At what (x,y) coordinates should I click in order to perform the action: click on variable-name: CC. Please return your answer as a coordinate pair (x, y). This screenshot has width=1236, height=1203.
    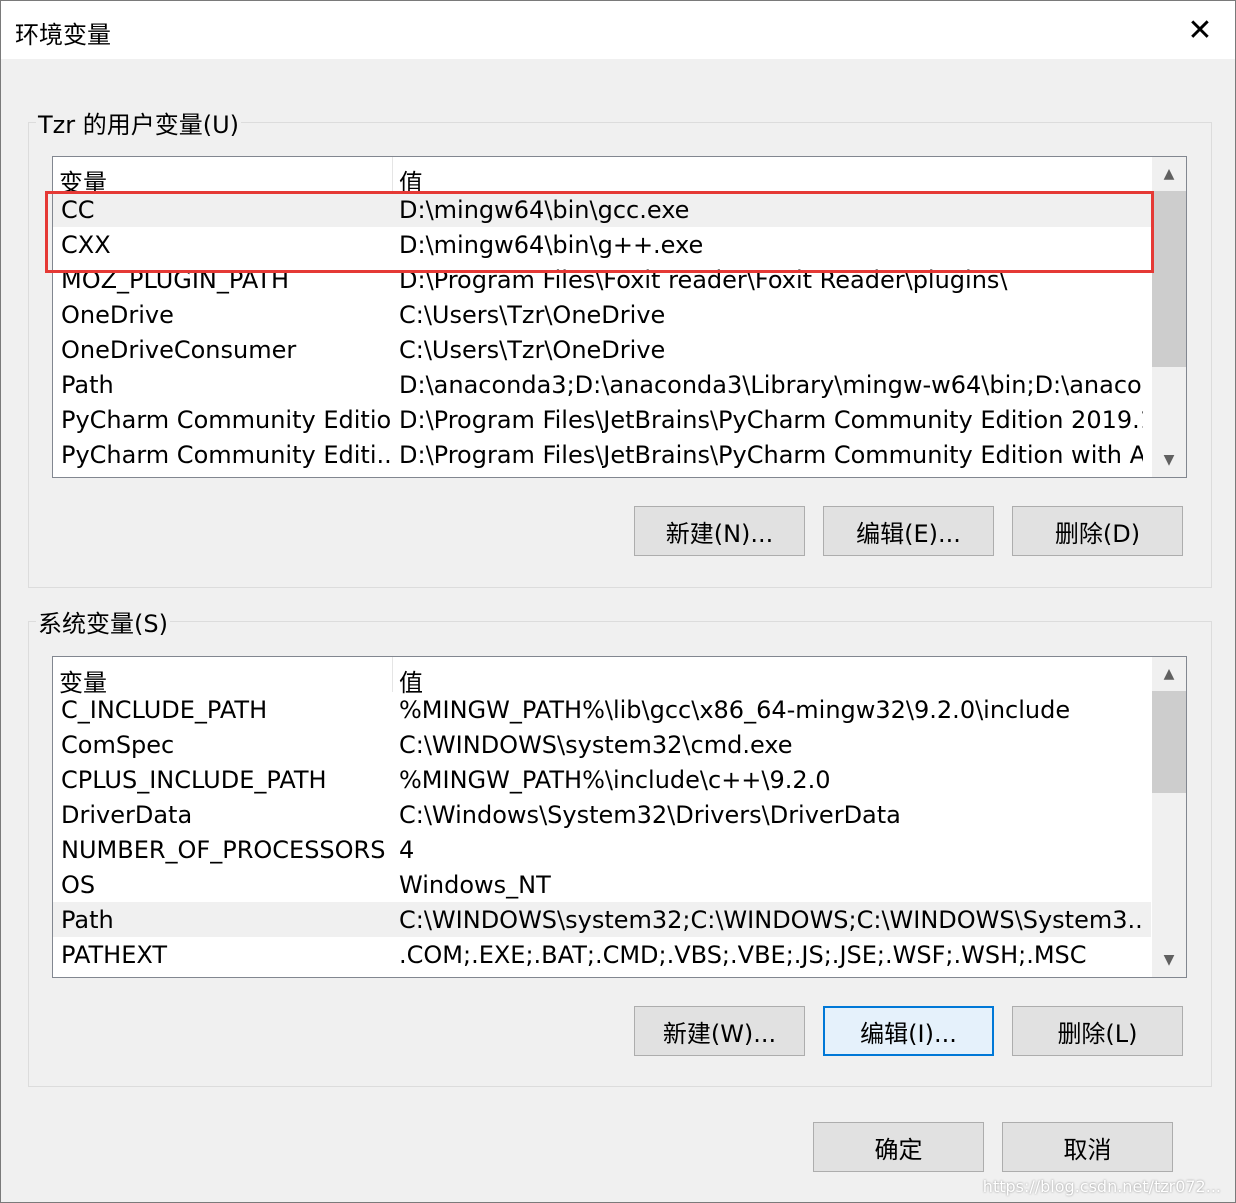
    Looking at the image, I should click on (78, 210).